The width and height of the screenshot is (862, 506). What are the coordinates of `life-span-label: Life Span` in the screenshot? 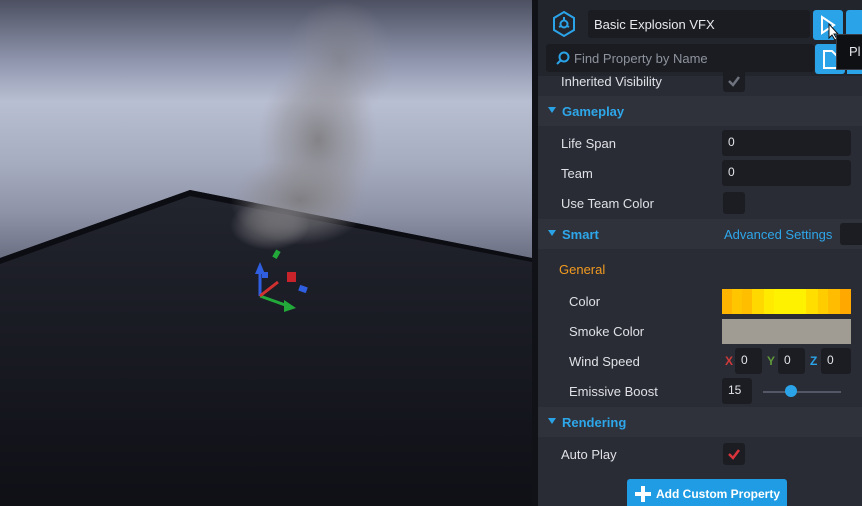 It's located at (588, 143).